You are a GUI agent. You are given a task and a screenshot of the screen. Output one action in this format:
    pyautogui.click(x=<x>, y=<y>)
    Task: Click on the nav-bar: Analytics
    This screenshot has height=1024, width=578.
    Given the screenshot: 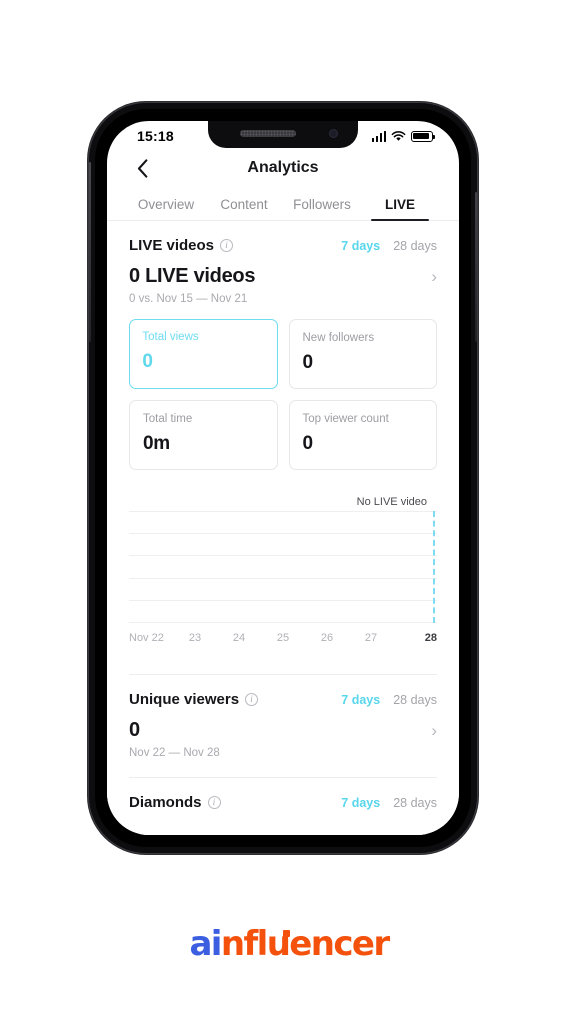 What is the action you would take?
    pyautogui.click(x=283, y=168)
    